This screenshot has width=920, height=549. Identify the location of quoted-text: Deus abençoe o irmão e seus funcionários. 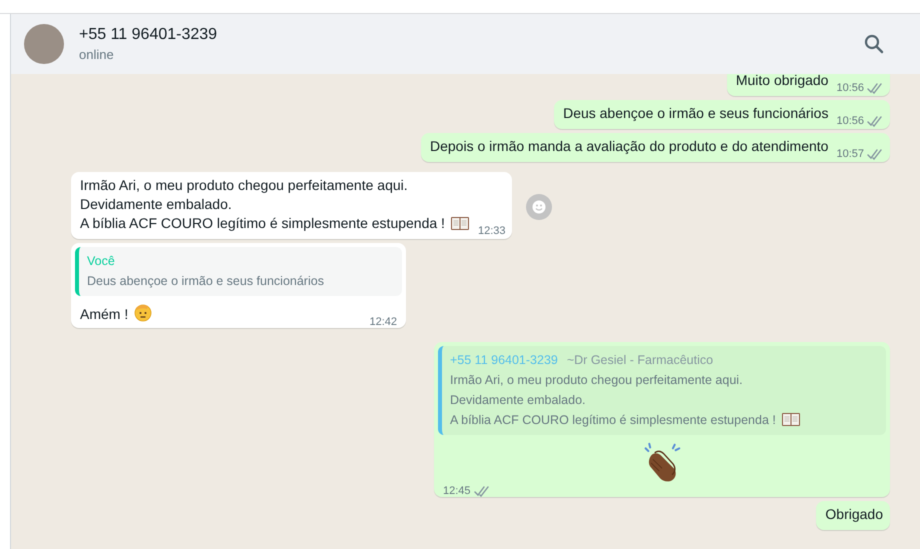
(206, 281).